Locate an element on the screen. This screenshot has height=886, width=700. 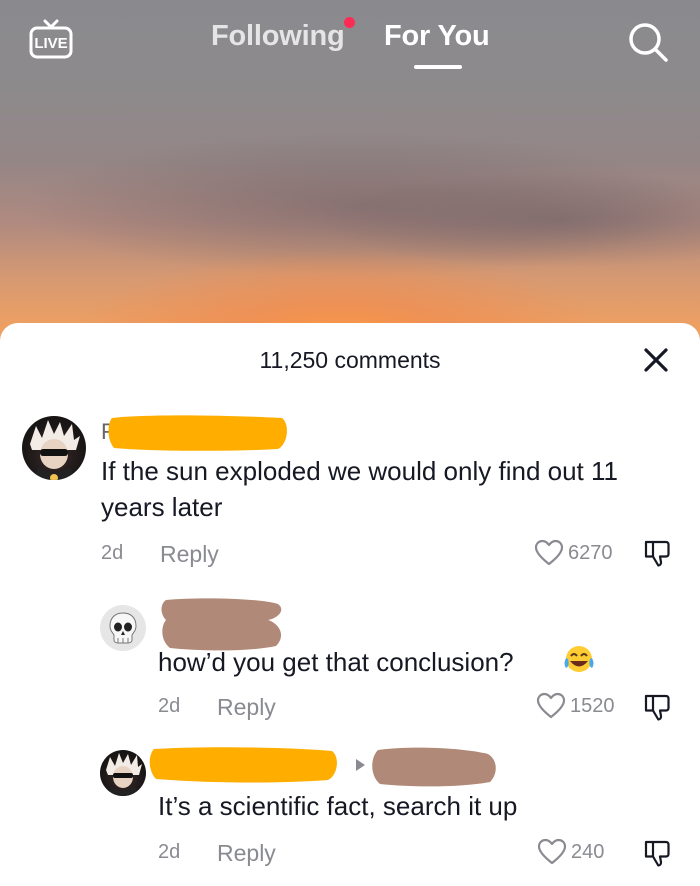
active-tab-indicator is located at coordinates (438, 67).